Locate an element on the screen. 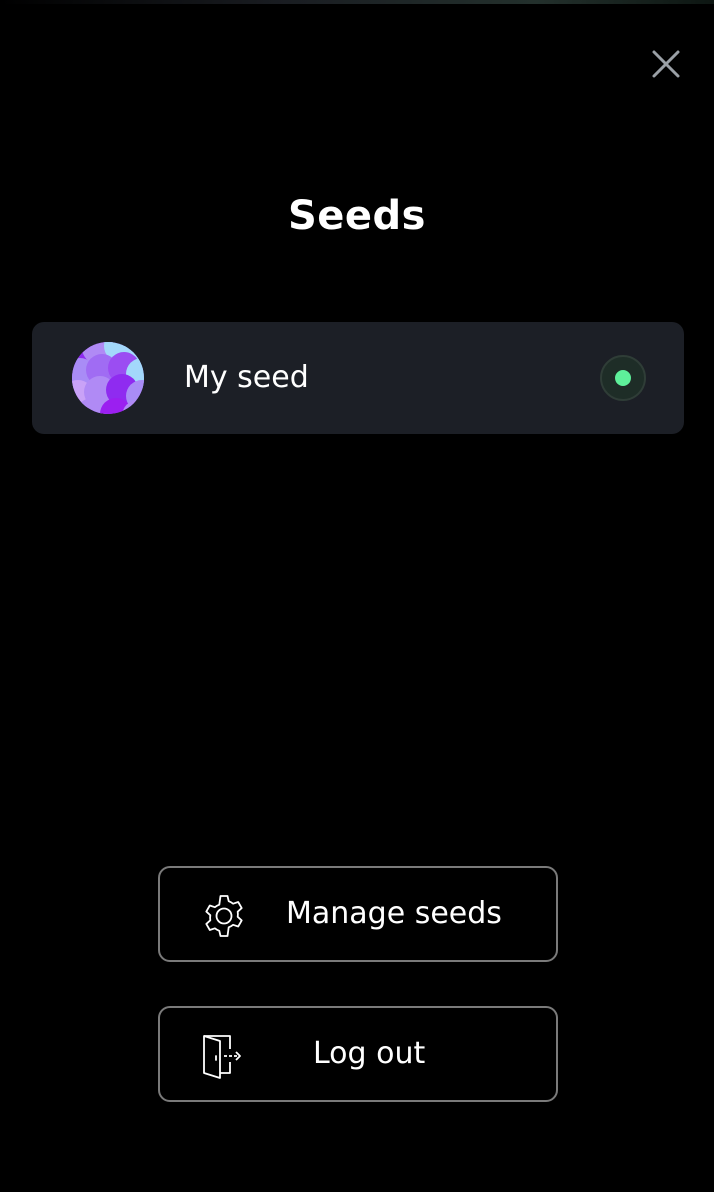 This screenshot has height=1192, width=714. manage-seeds-button: Manage seeds is located at coordinates (358, 914).